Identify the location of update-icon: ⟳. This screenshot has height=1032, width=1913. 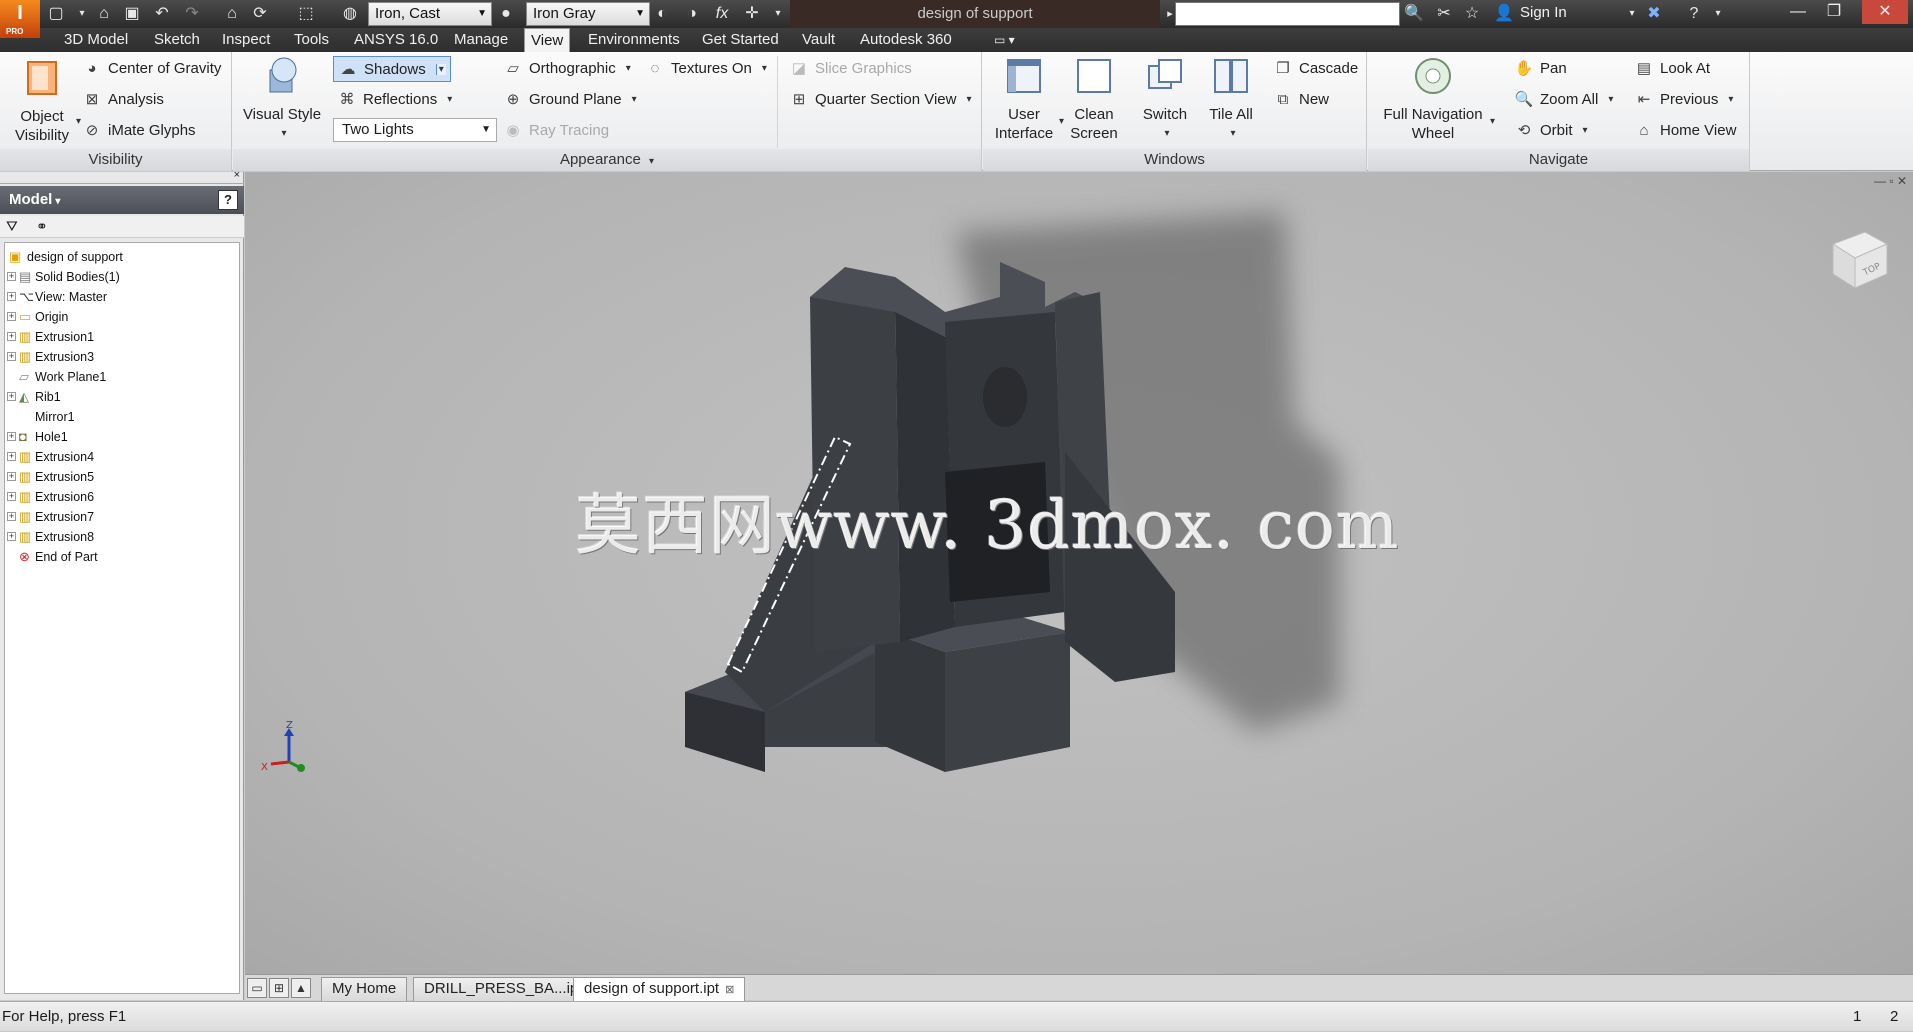
(260, 14).